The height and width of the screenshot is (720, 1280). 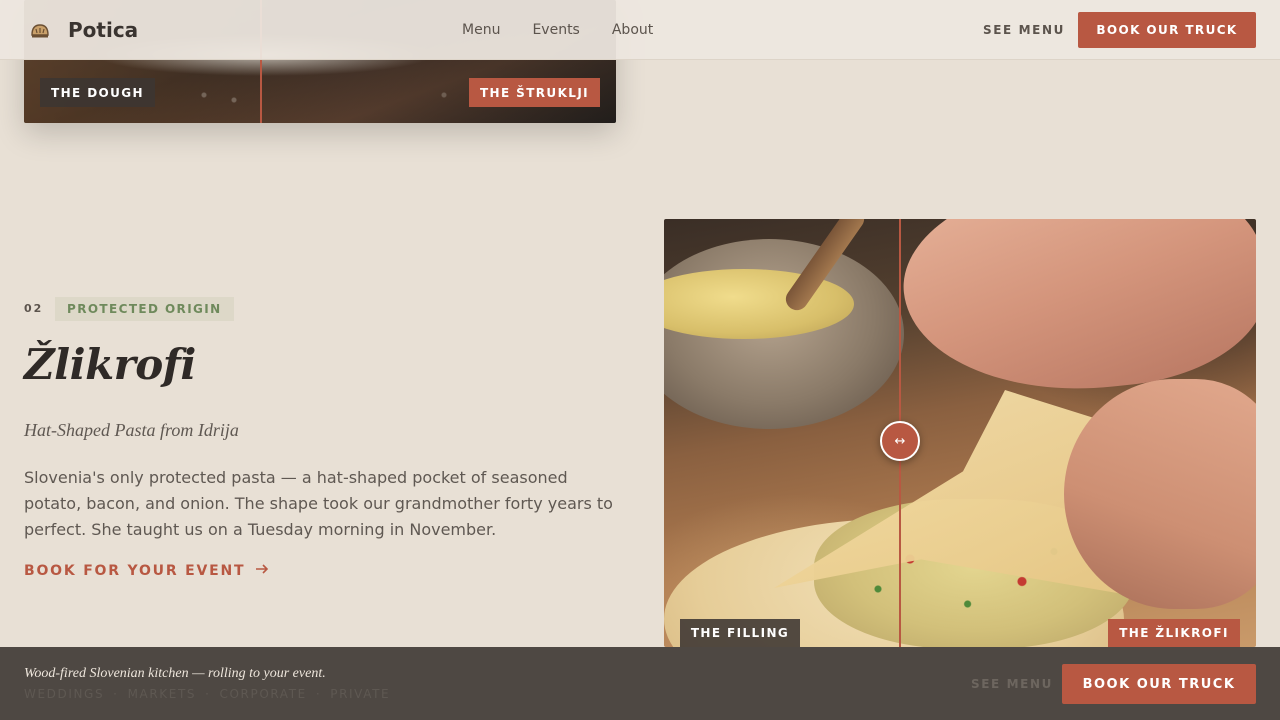 What do you see at coordinates (34, 308) in the screenshot?
I see `dish-number: 02` at bounding box center [34, 308].